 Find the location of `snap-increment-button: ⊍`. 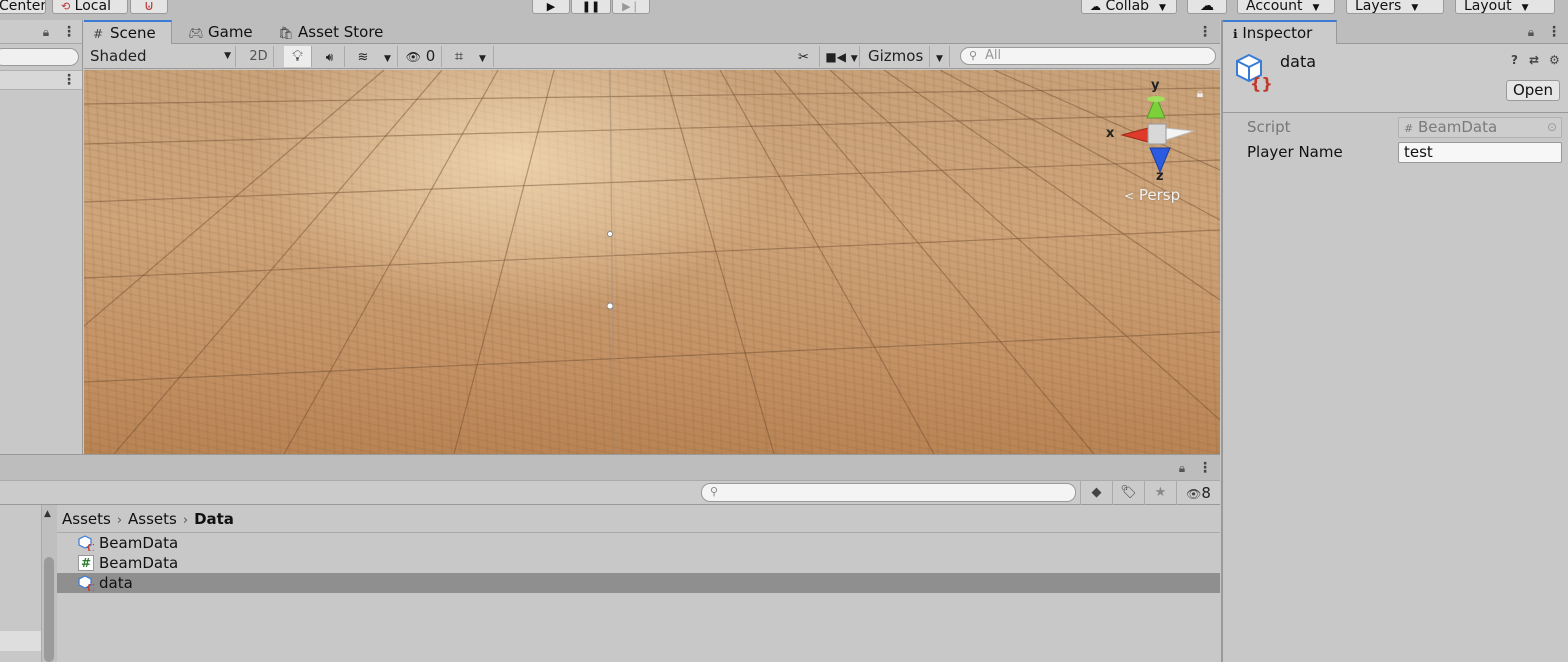

snap-increment-button: ⊍ is located at coordinates (149, 7).